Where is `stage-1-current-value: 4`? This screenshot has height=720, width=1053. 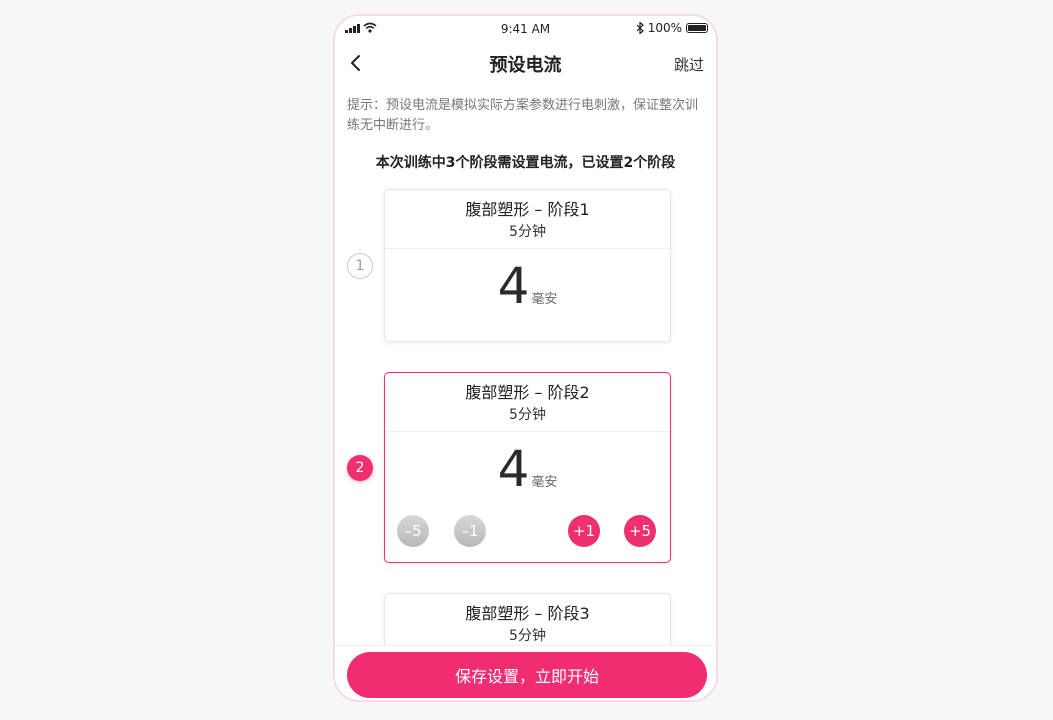 stage-1-current-value: 4 is located at coordinates (513, 286).